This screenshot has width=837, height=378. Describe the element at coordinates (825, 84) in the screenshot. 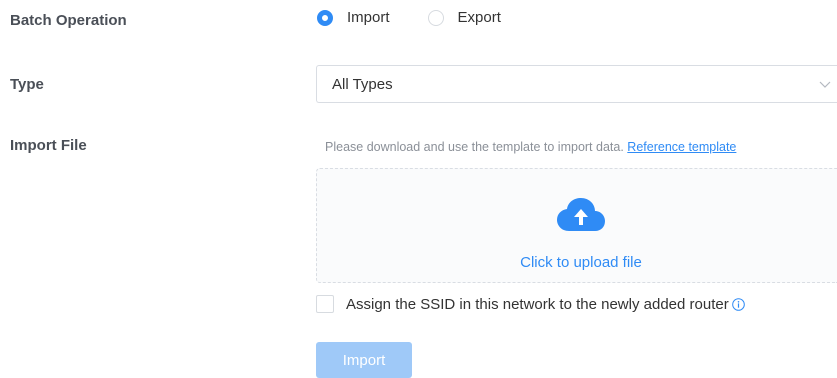

I see `chevron-down-icon` at that location.